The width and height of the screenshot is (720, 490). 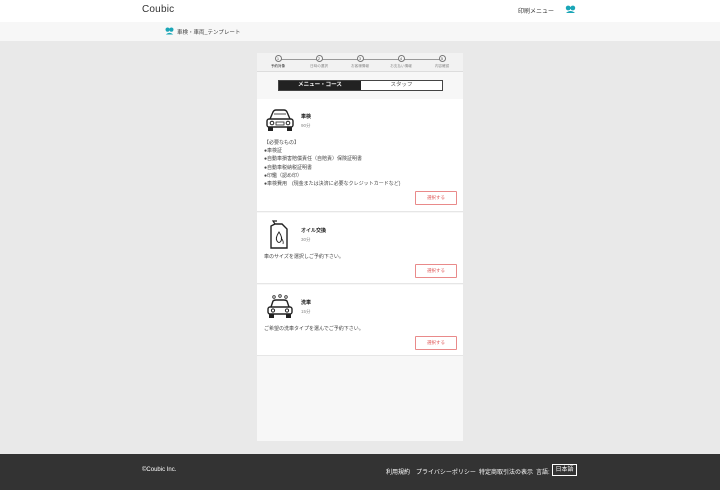 I want to click on tab-switcher: メニュー・コース スタッフ, so click(x=360, y=85).